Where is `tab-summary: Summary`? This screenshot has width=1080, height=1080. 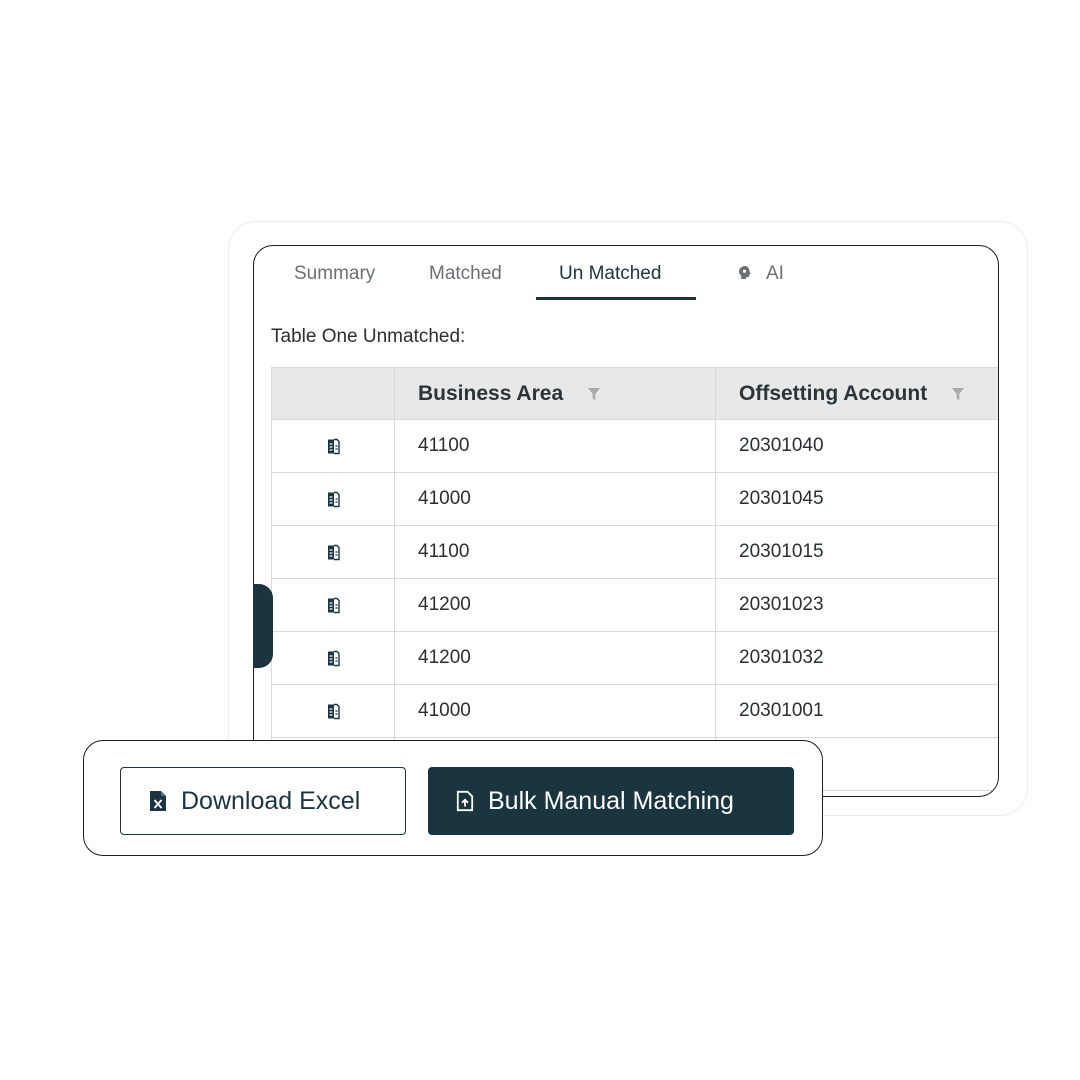 tab-summary: Summary is located at coordinates (334, 274).